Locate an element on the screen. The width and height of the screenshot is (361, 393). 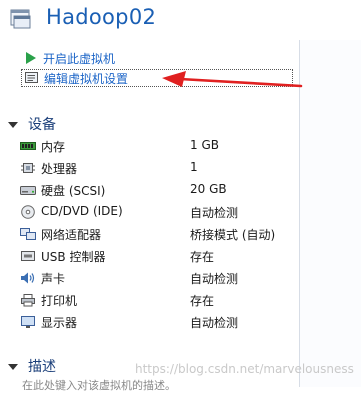
description-placeholder: 在此处键入对该虚拟机的描述。 is located at coordinates (99, 385).